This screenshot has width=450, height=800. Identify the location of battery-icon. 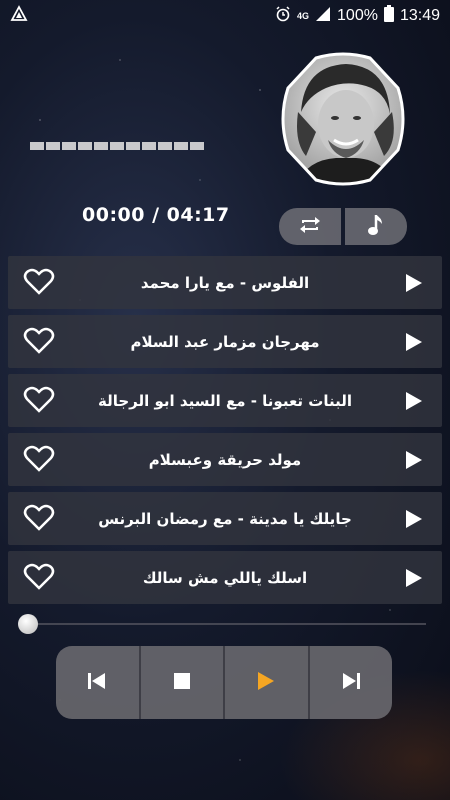
(388, 16).